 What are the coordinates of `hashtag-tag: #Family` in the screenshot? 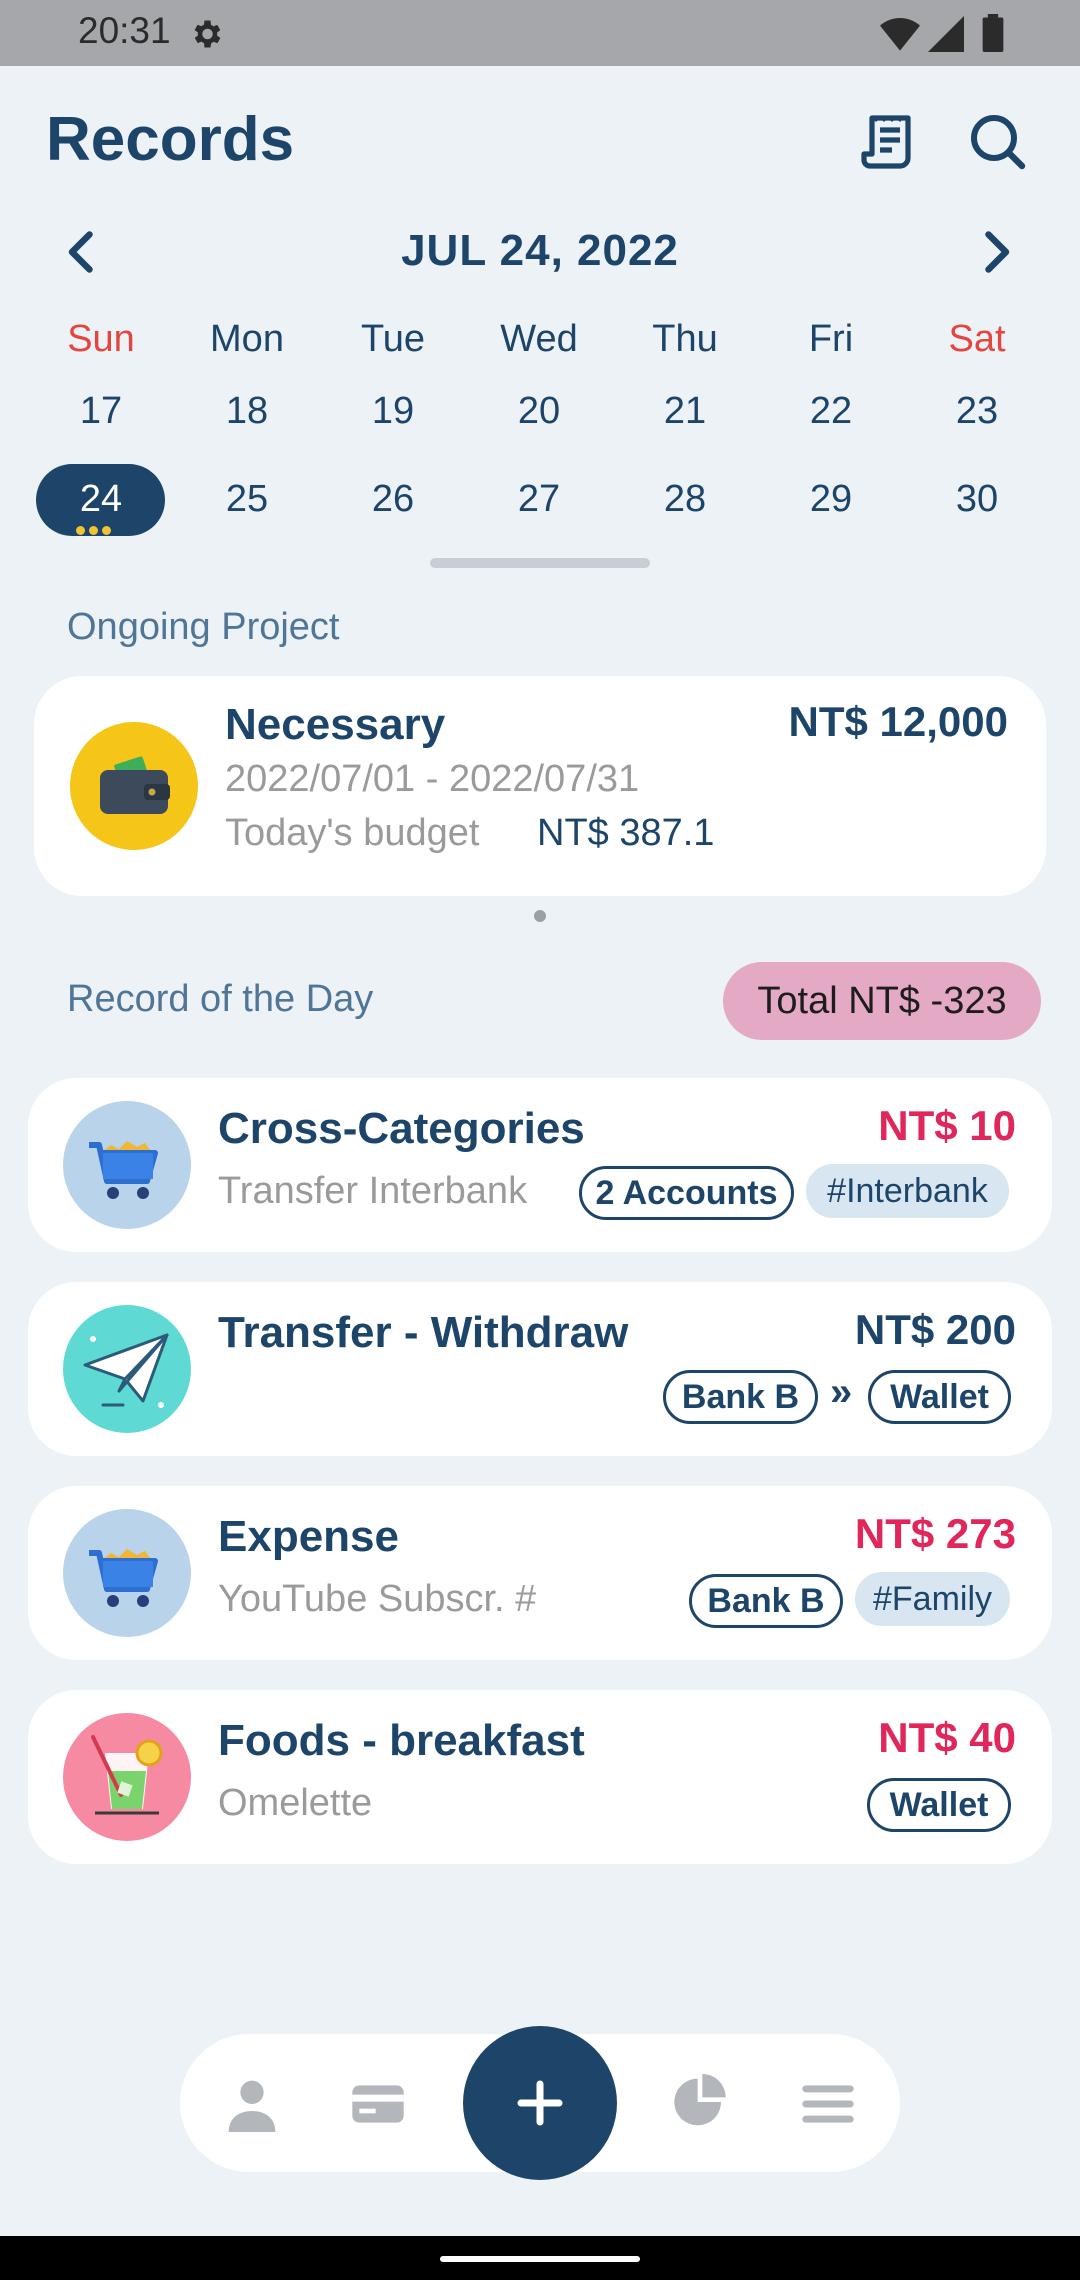 It's located at (932, 1599).